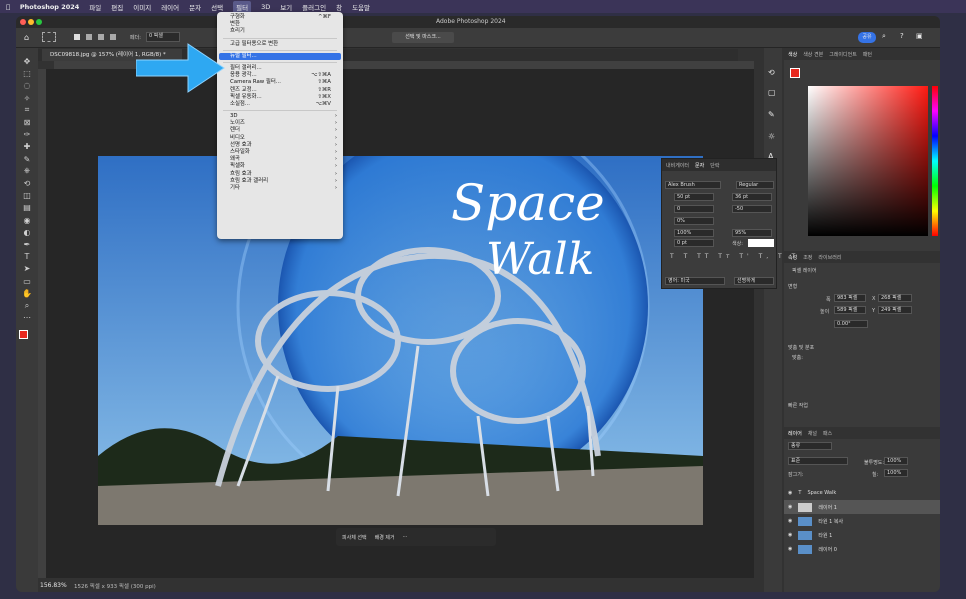 The image size is (966, 599). What do you see at coordinates (714, 165) in the screenshot?
I see `panel-tab: 단락` at bounding box center [714, 165].